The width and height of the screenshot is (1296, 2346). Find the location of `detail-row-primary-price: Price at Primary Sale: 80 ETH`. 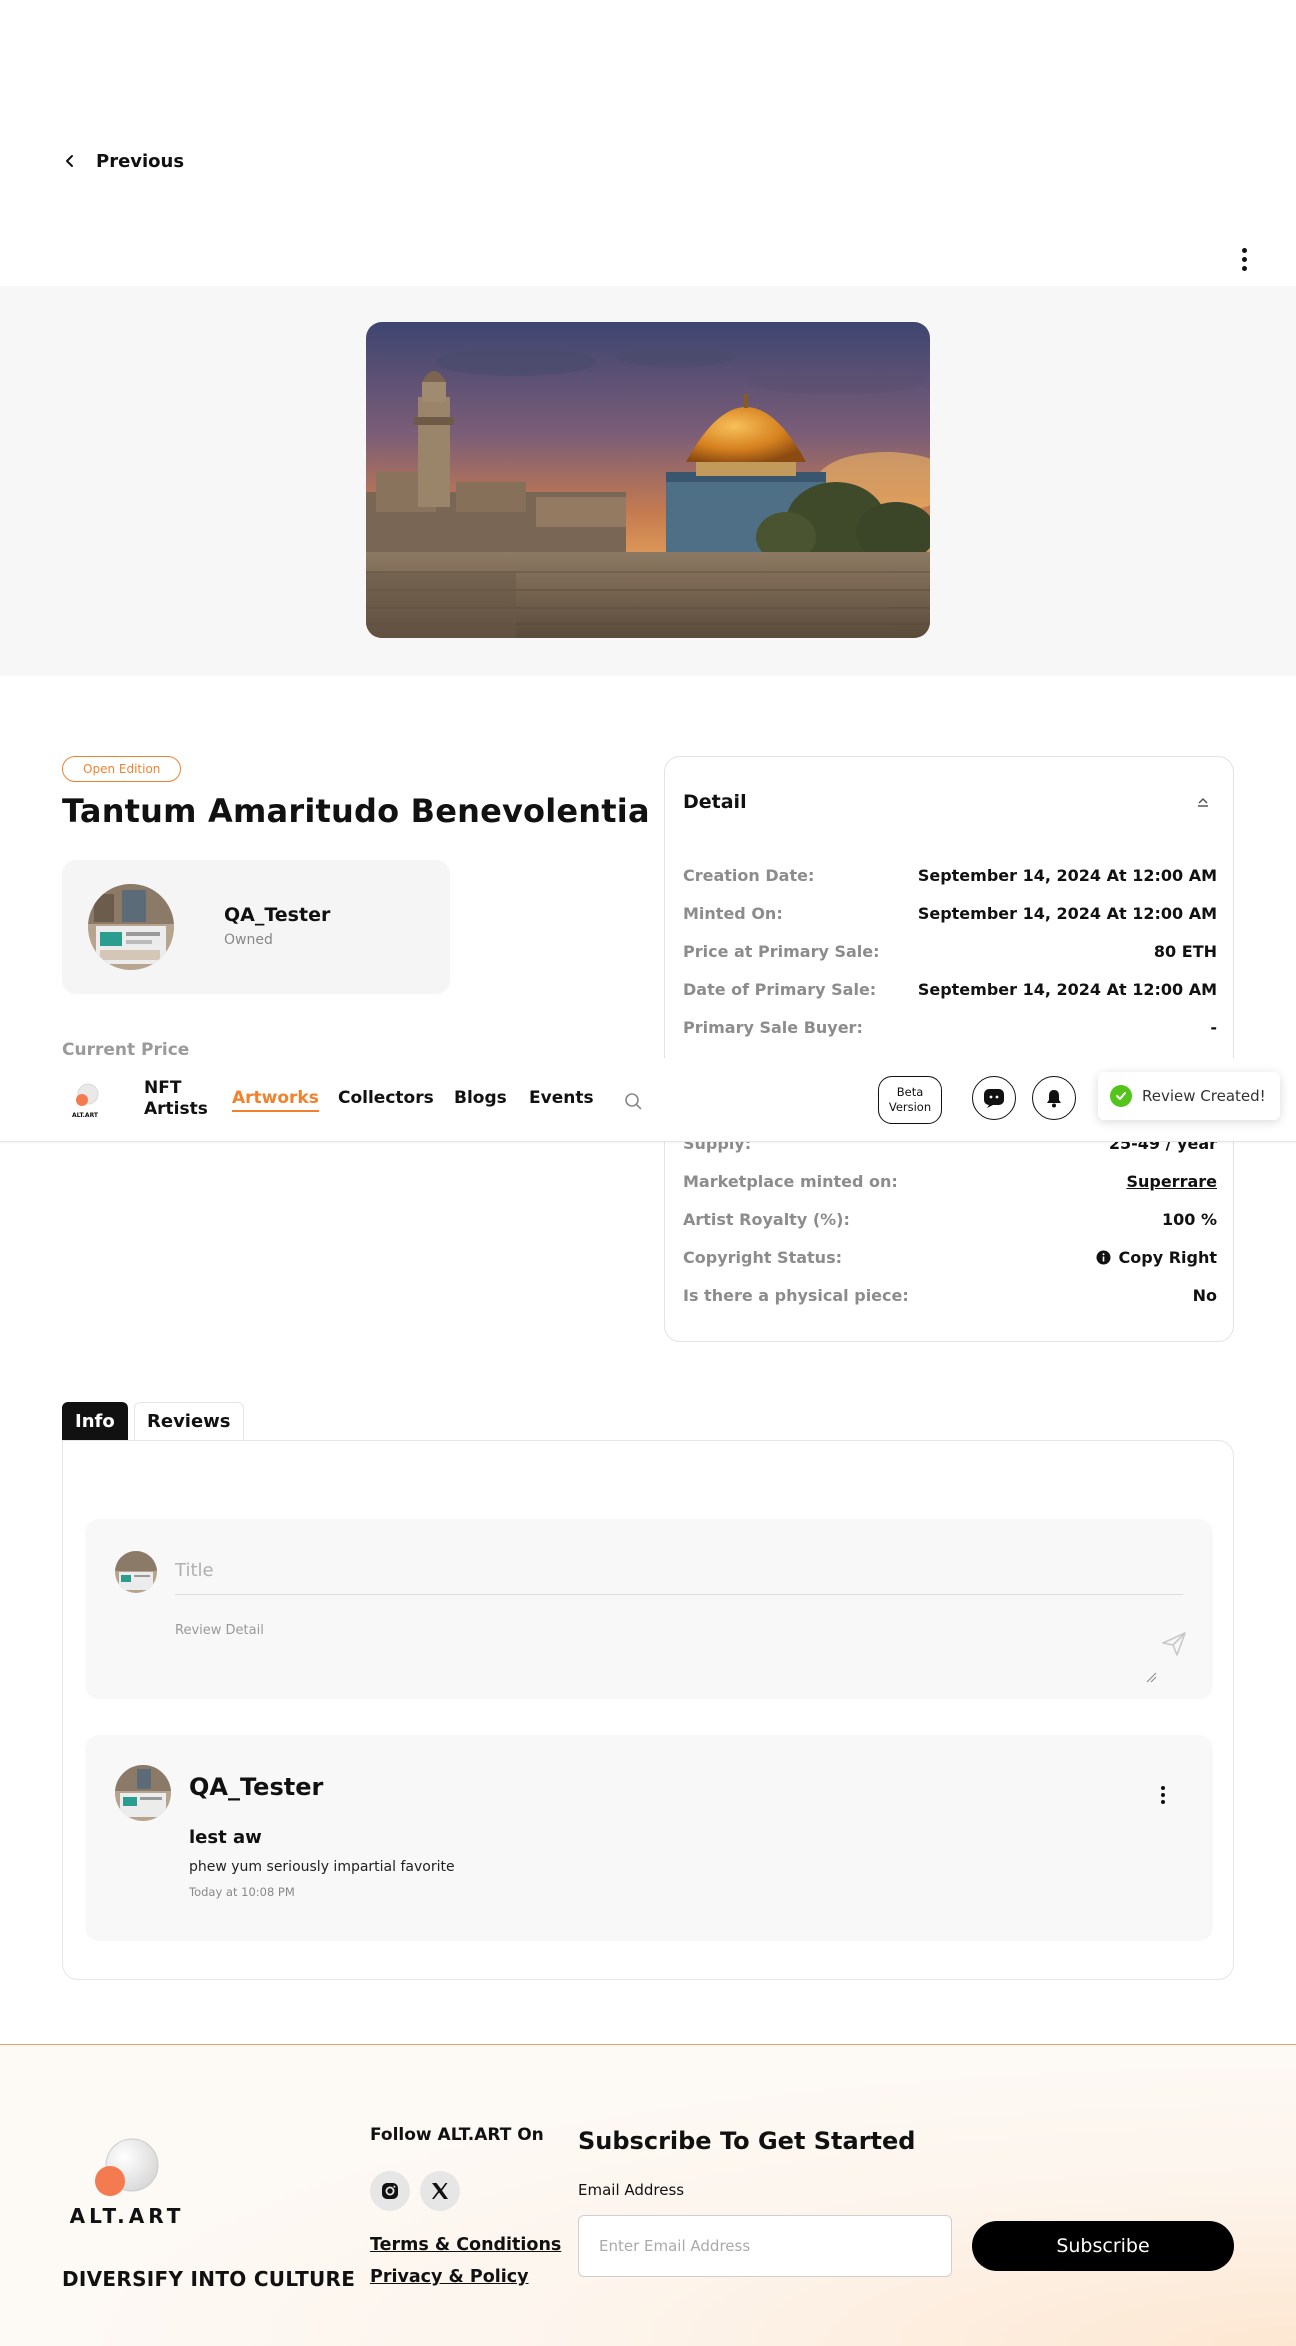

detail-row-primary-price: Price at Primary Sale: 80 ETH is located at coordinates (950, 951).